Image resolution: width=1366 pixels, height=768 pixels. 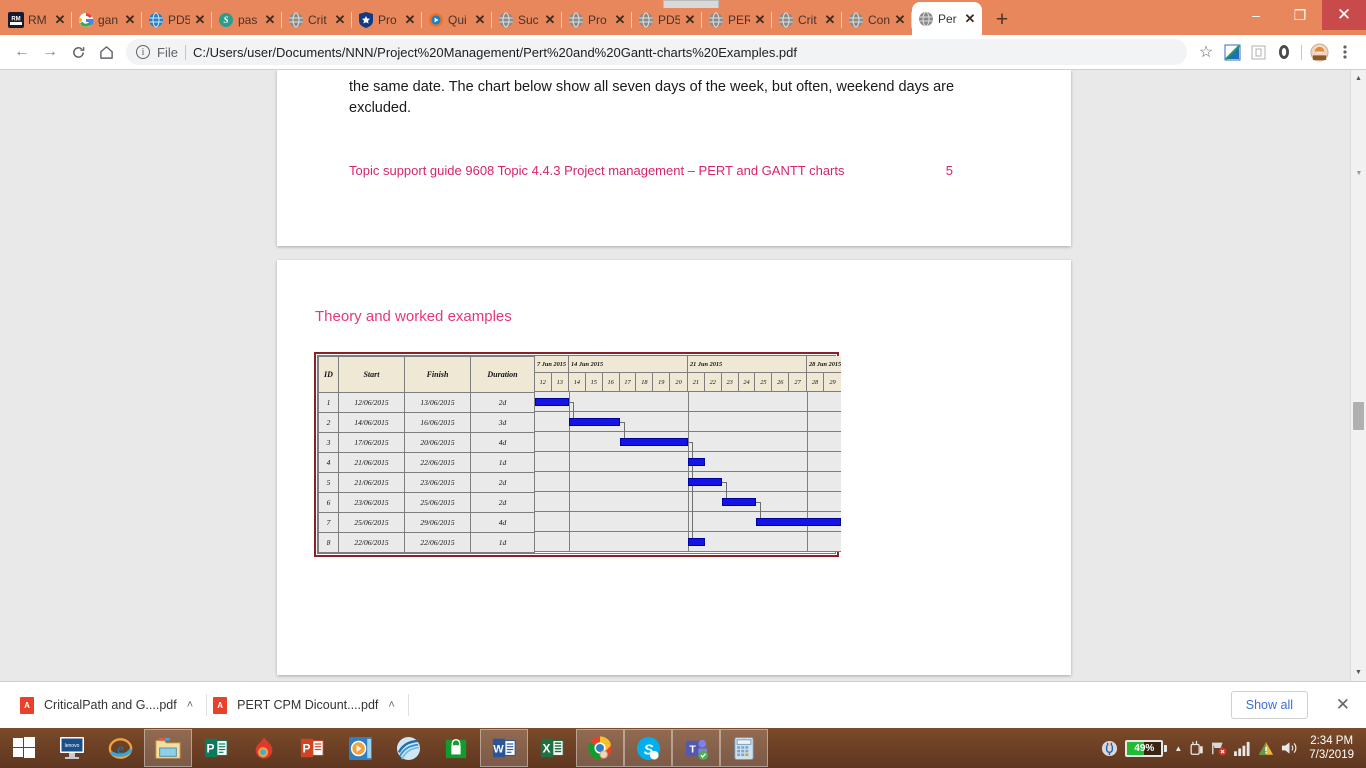 What do you see at coordinates (72, 748) in the screenshot?
I see `taskbar-app-lenovo: lenovo` at bounding box center [72, 748].